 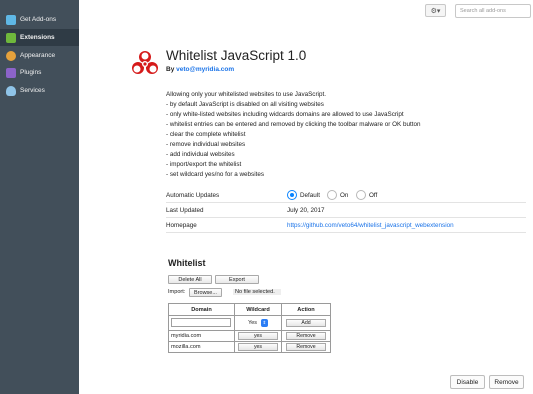 What do you see at coordinates (306, 210) in the screenshot?
I see `last-updated-value: July 20, 2017` at bounding box center [306, 210].